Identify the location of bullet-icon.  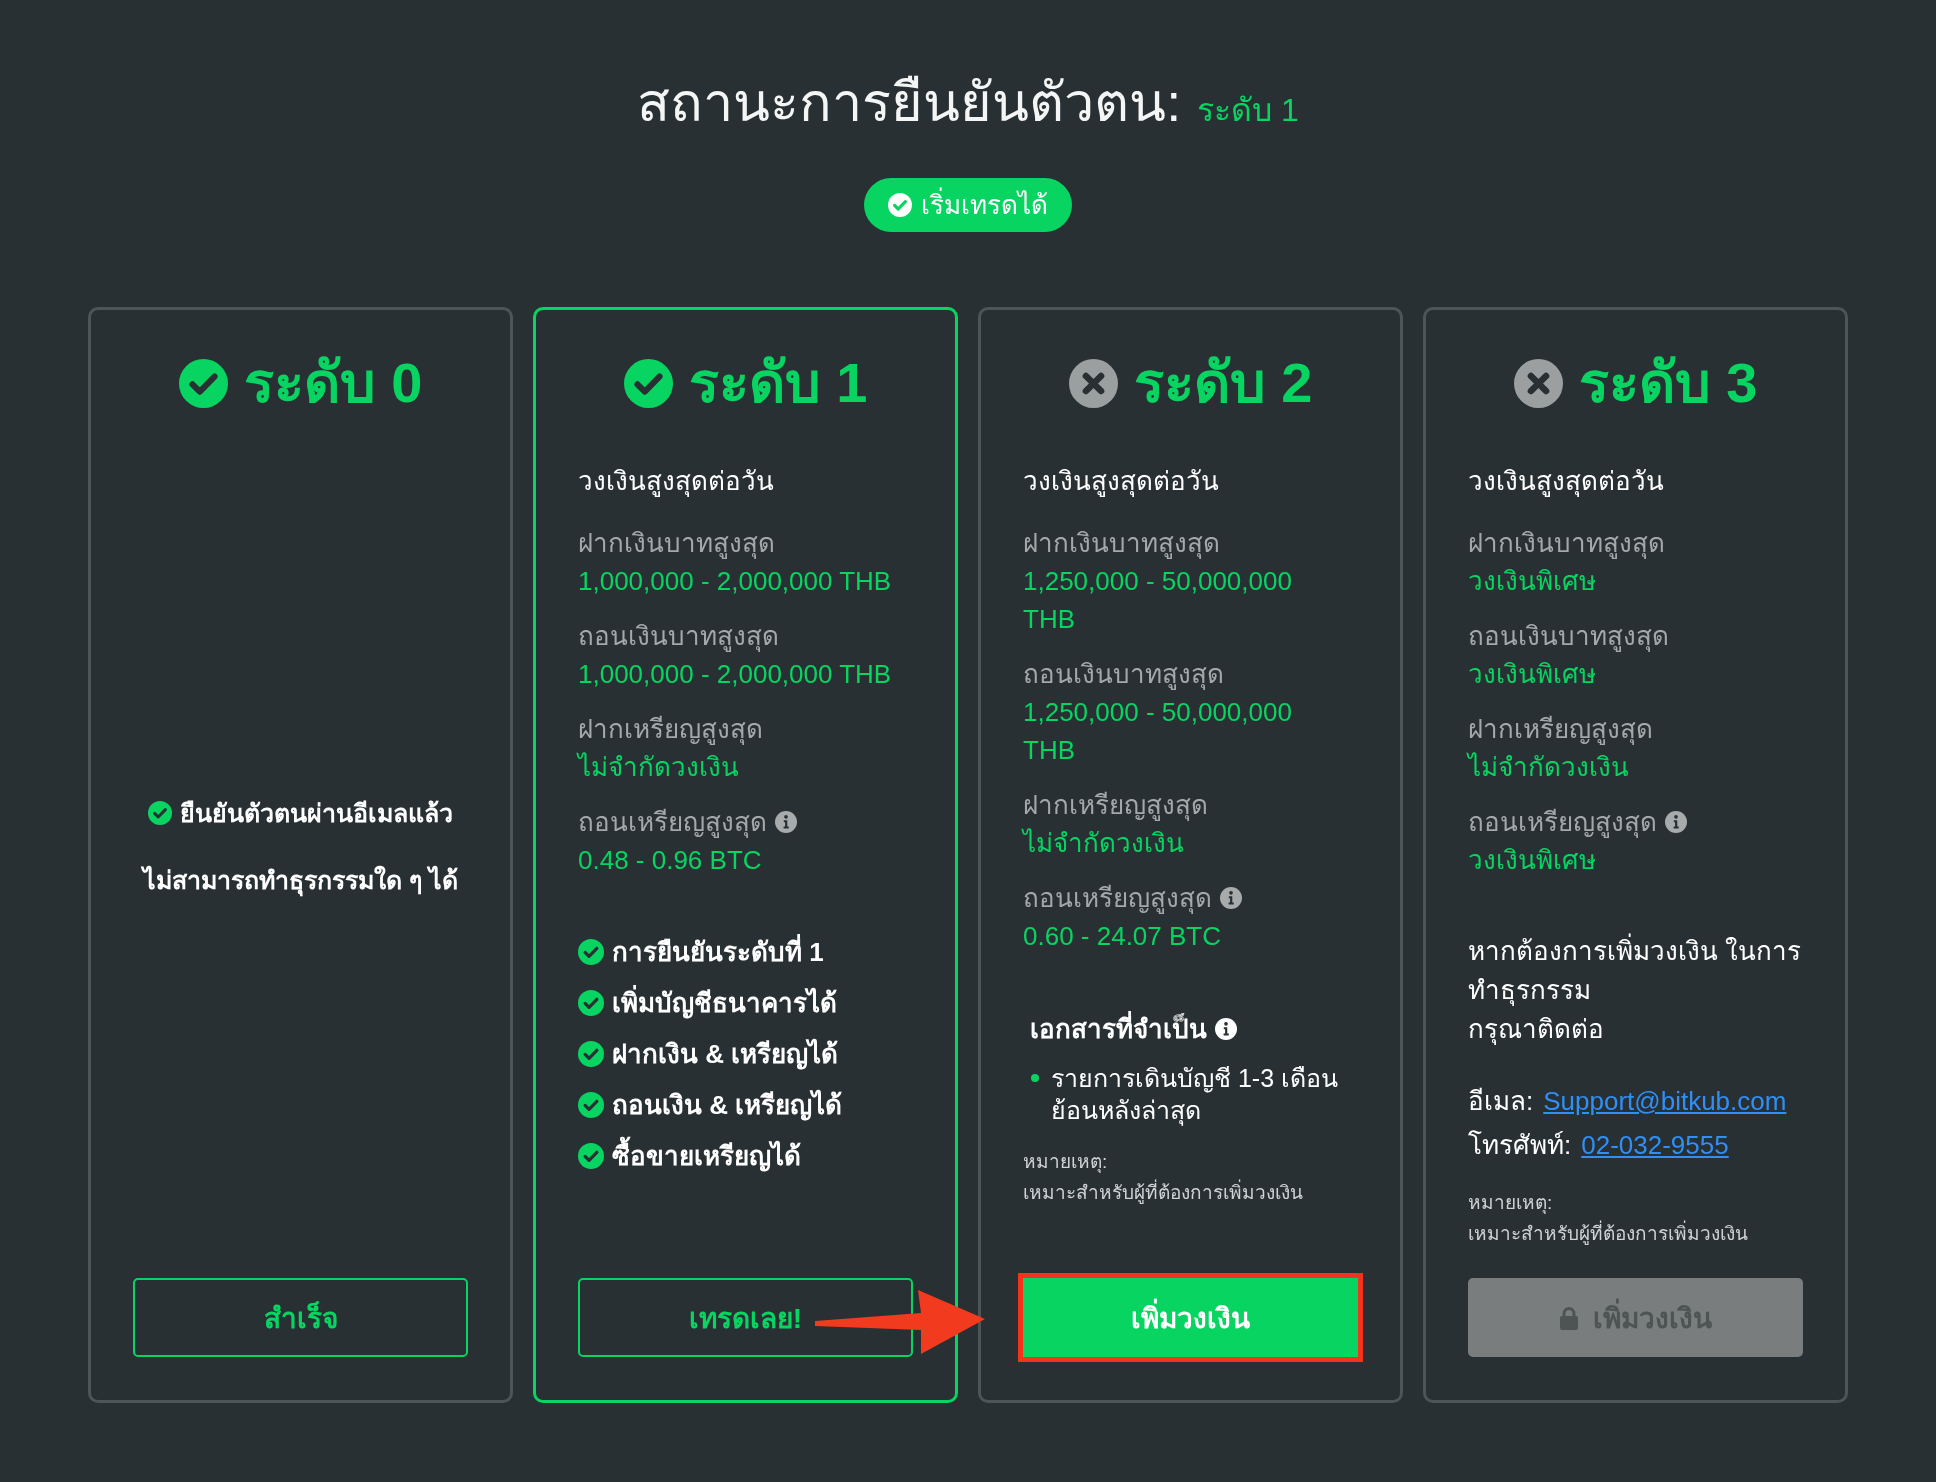
(1035, 1078).